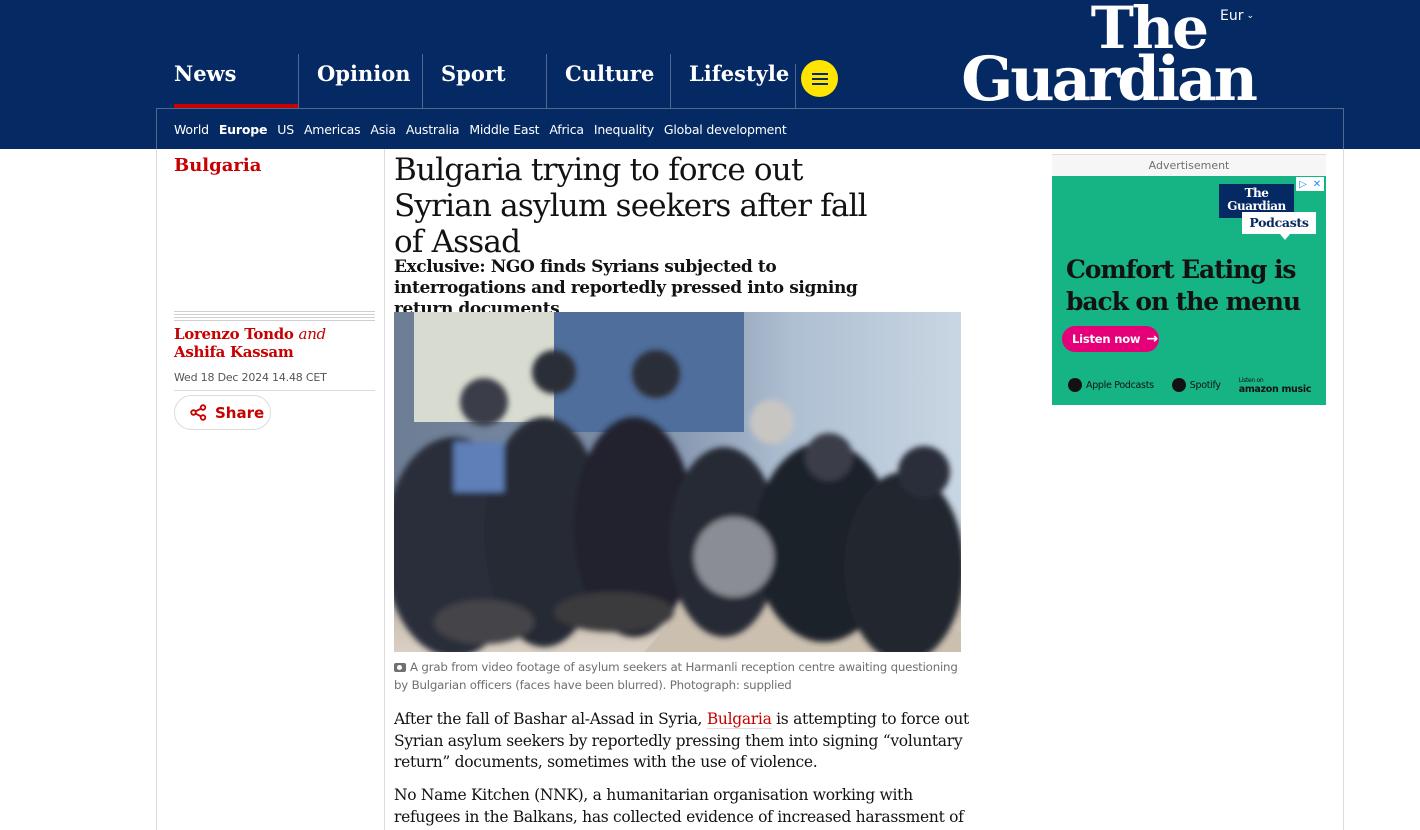 This screenshot has width=1420, height=830. What do you see at coordinates (312, 334) in the screenshot?
I see `byline-and: and` at bounding box center [312, 334].